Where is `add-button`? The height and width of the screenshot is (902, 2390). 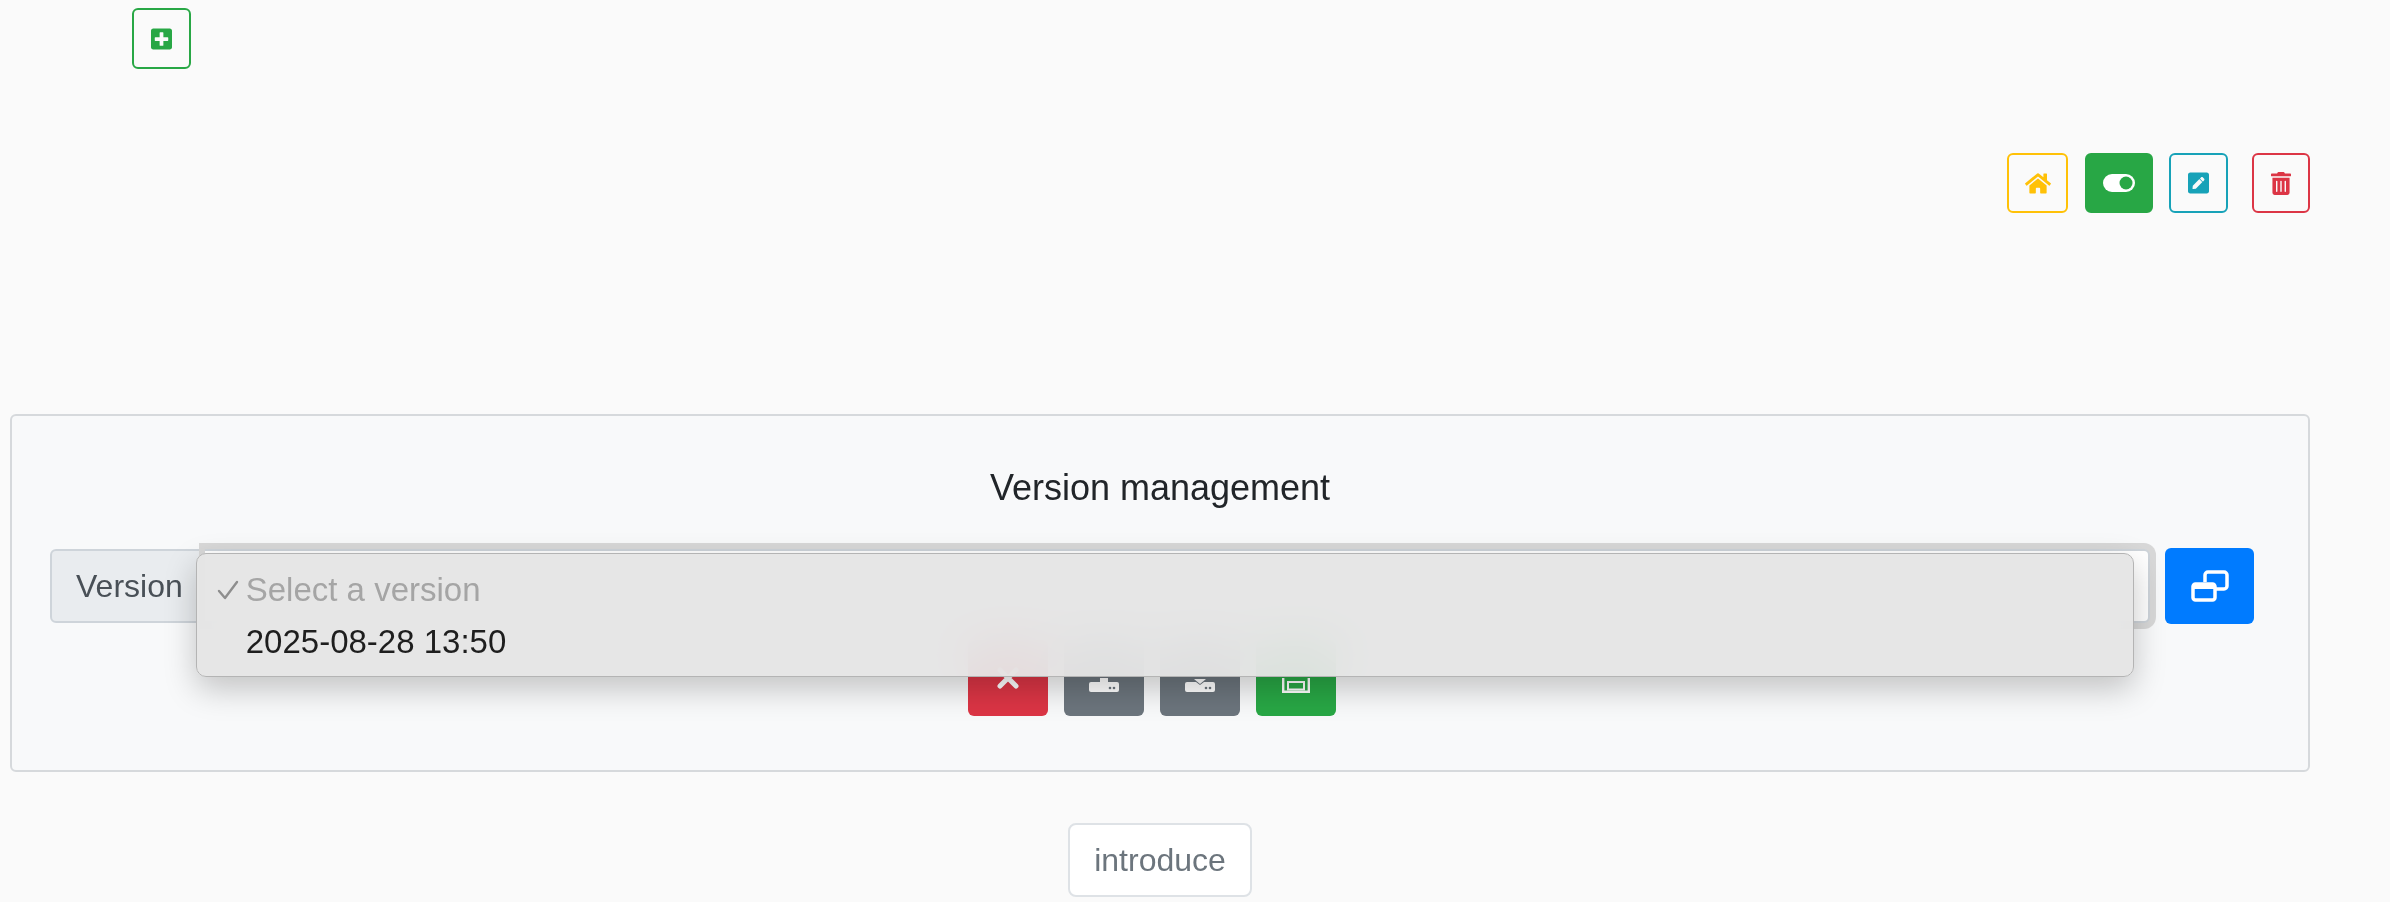 add-button is located at coordinates (161, 38).